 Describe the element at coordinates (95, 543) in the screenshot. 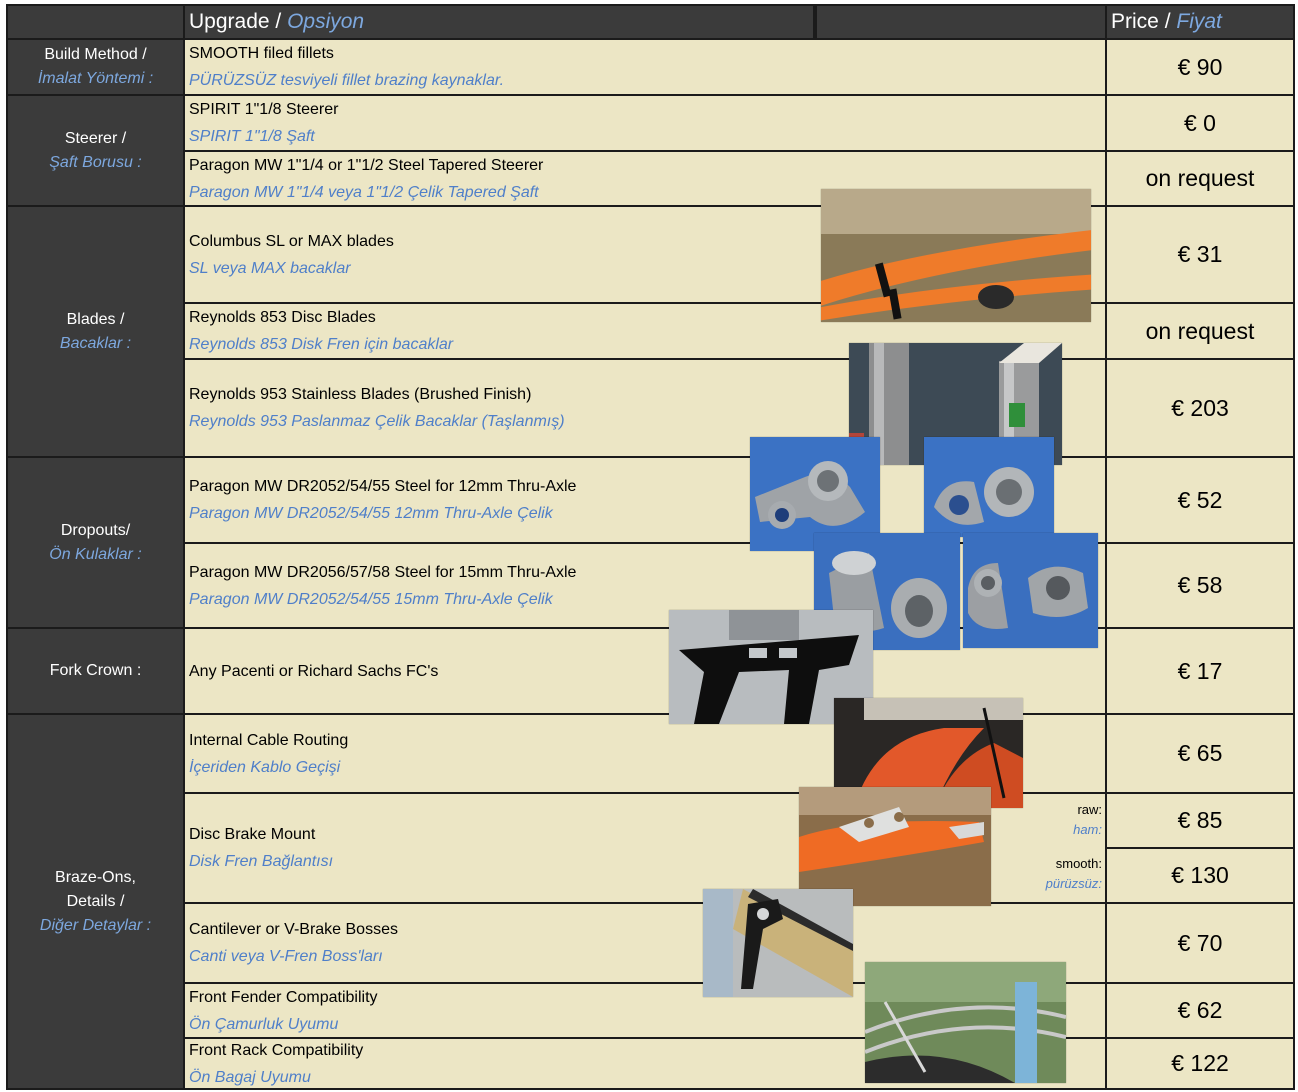

I see `category-dropouts: Dropouts/ Ön Kulaklar :` at that location.